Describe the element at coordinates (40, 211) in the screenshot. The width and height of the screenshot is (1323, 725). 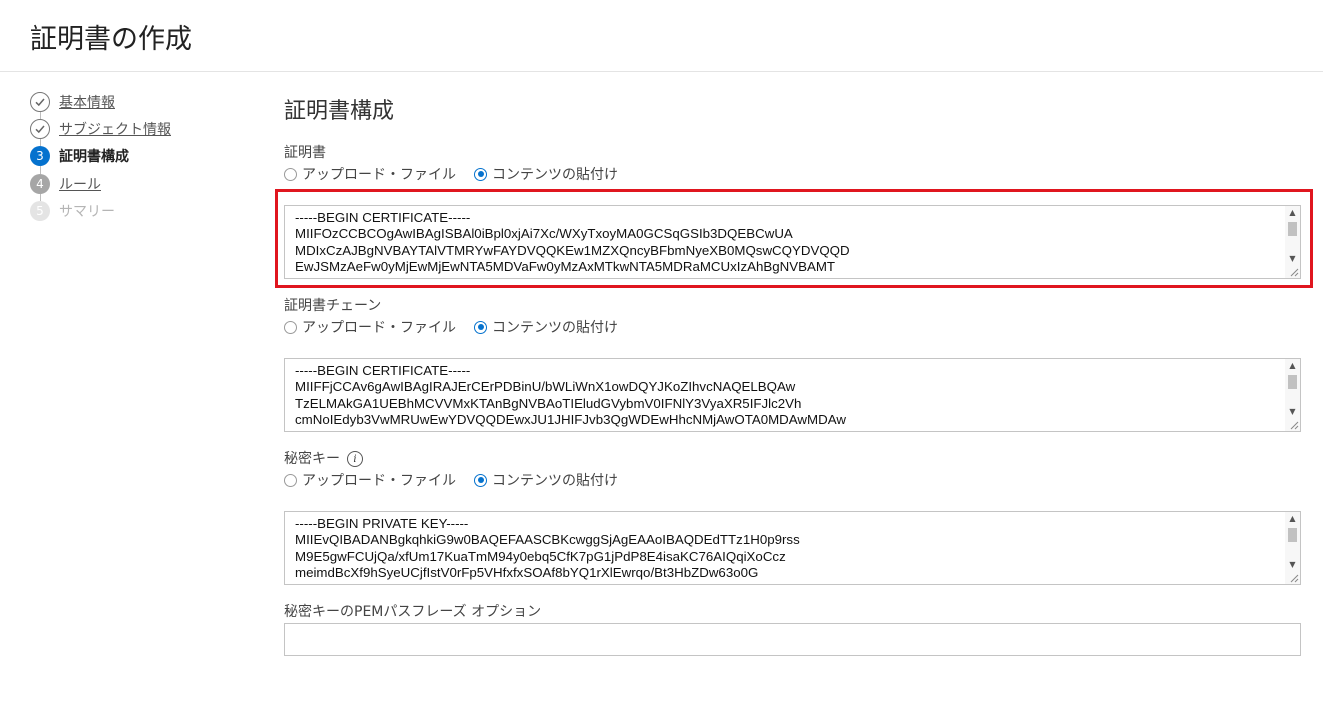
I see `step-number: 5` at that location.